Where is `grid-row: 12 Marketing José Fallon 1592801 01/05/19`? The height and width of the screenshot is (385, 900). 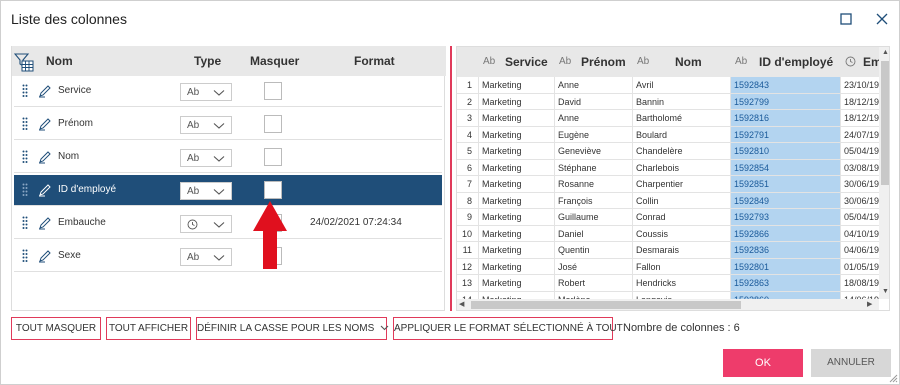 grid-row: 12 Marketing José Fallon 1592801 01/05/19 is located at coordinates (673, 266).